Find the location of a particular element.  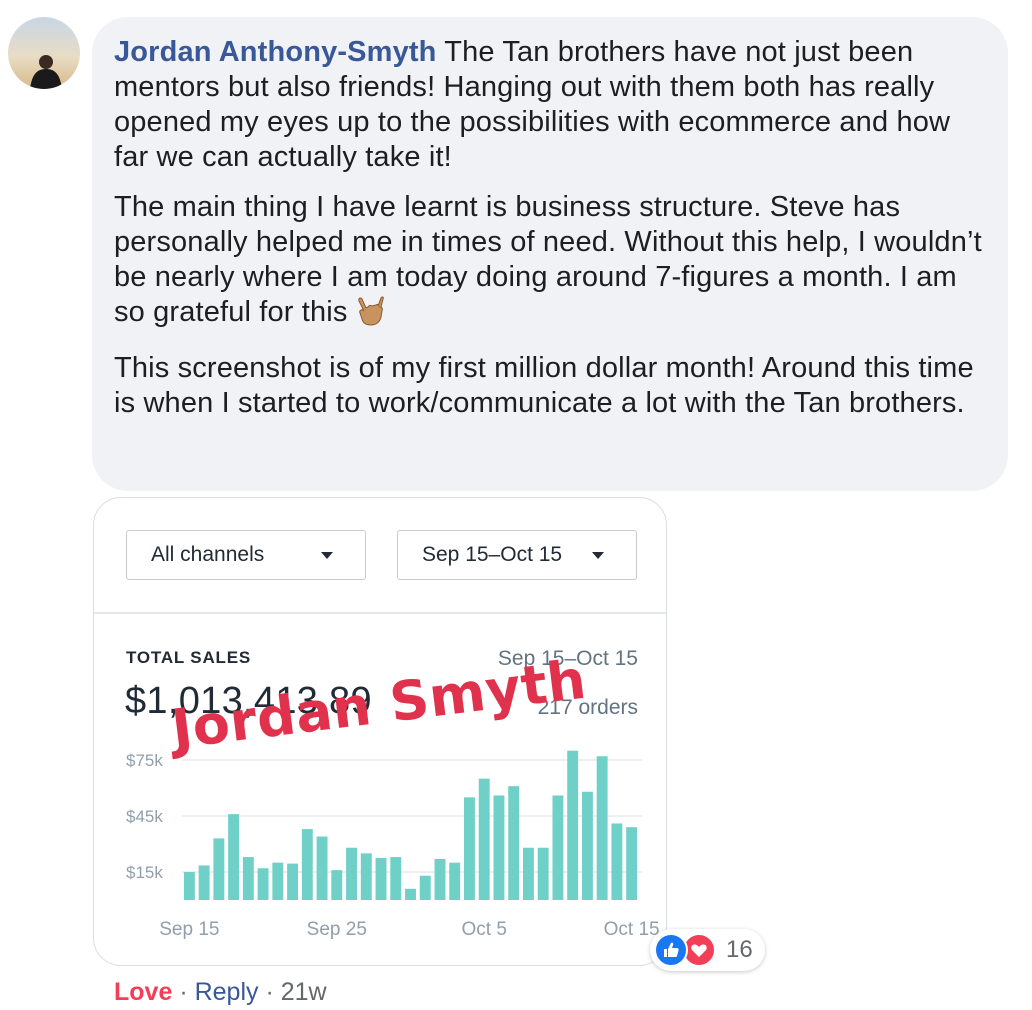

avatar is located at coordinates (44, 53).